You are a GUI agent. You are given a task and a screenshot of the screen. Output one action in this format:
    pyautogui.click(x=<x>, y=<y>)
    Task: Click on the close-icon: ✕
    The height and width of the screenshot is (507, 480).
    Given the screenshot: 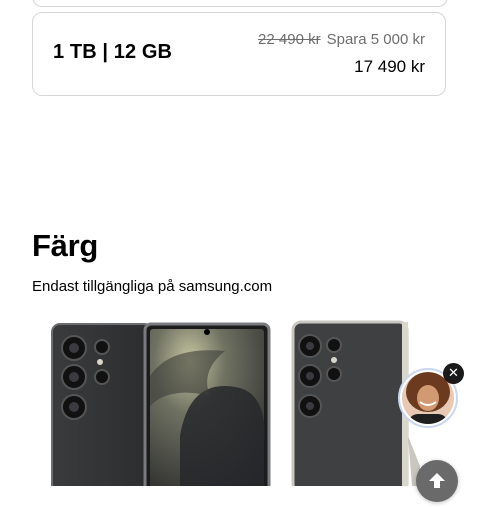 What is the action you would take?
    pyautogui.click(x=453, y=373)
    